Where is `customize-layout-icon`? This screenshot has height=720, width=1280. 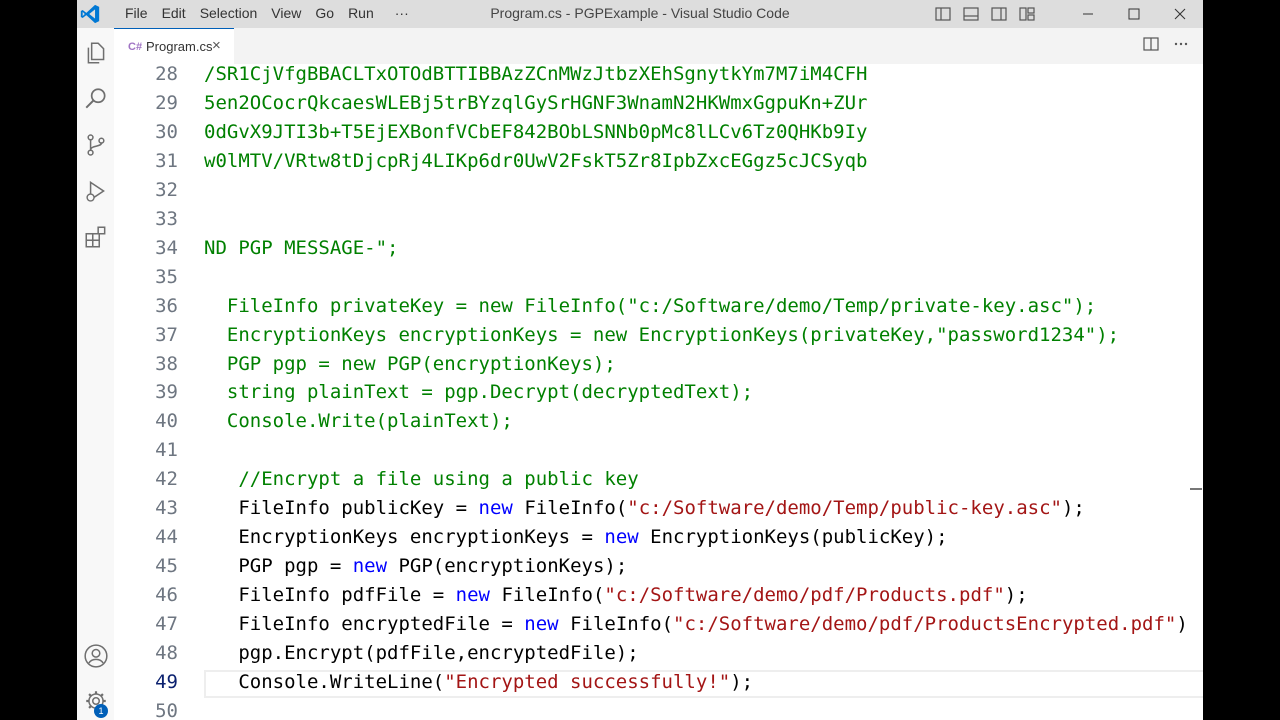 customize-layout-icon is located at coordinates (1027, 14).